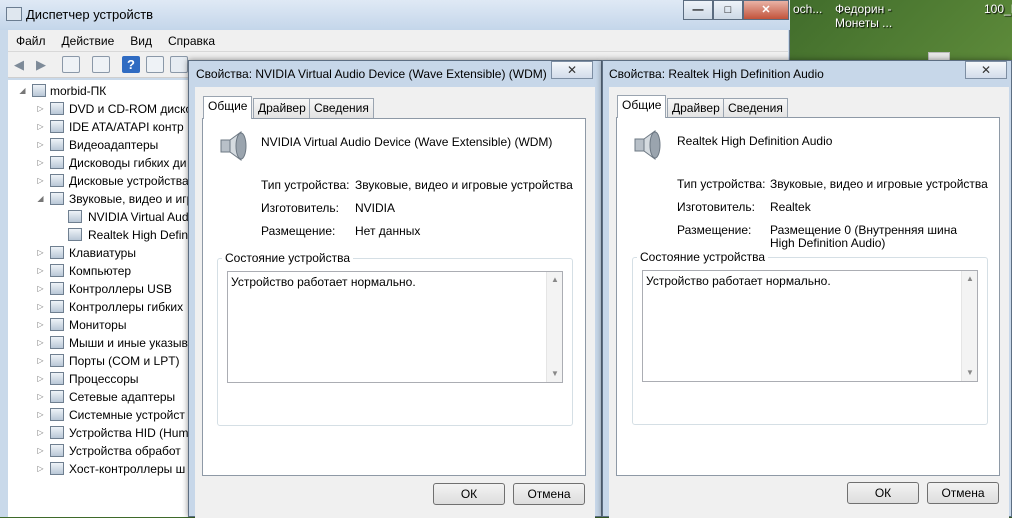 This screenshot has width=1012, height=518. I want to click on minimize-button: —, so click(698, 10).